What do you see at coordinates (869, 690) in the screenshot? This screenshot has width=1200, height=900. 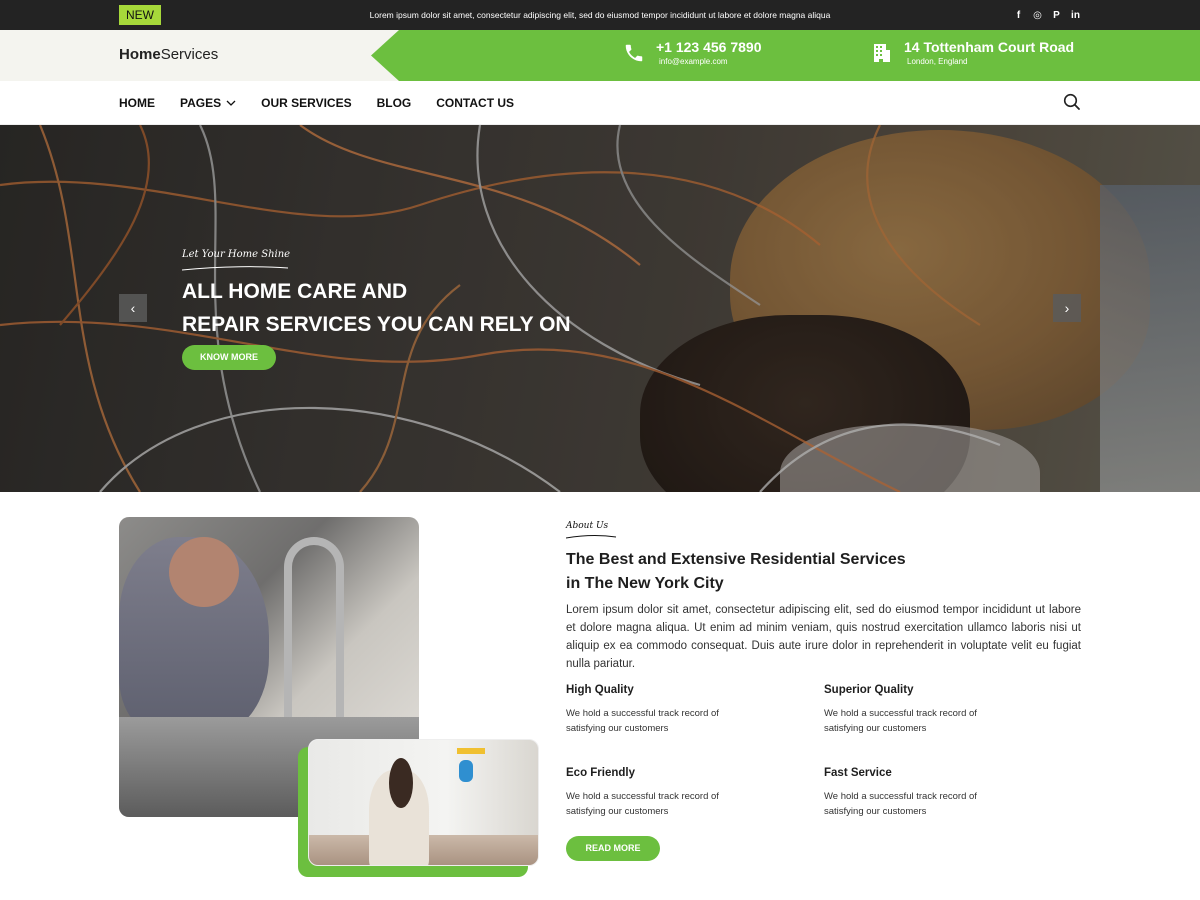 I see `feature-title: Superior Quality` at bounding box center [869, 690].